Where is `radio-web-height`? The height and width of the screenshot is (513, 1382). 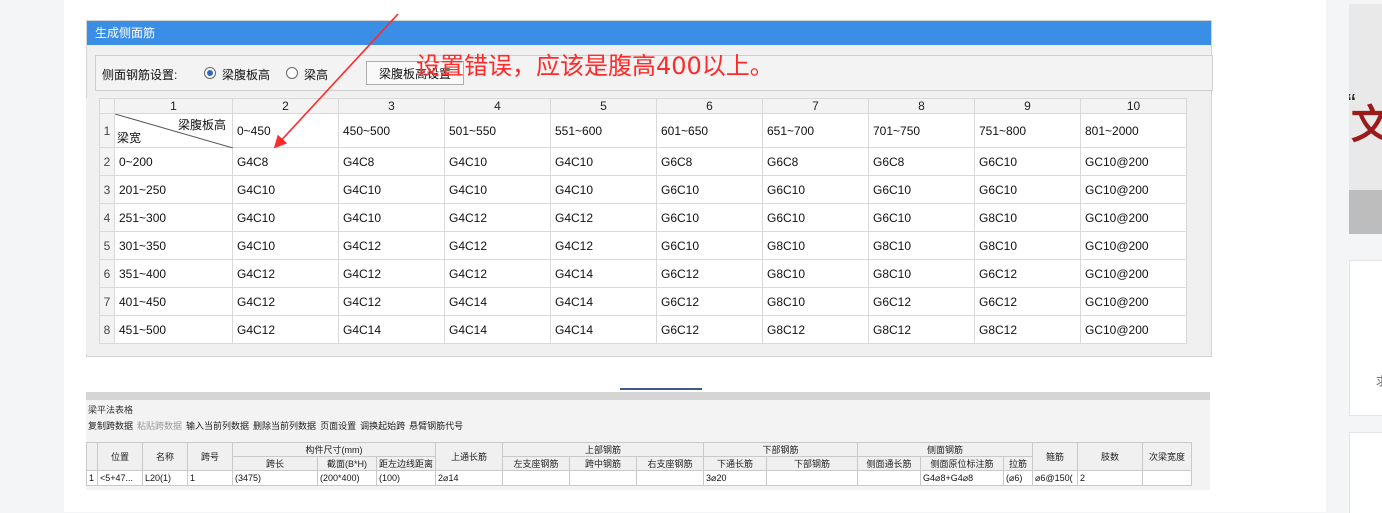 radio-web-height is located at coordinates (210, 73).